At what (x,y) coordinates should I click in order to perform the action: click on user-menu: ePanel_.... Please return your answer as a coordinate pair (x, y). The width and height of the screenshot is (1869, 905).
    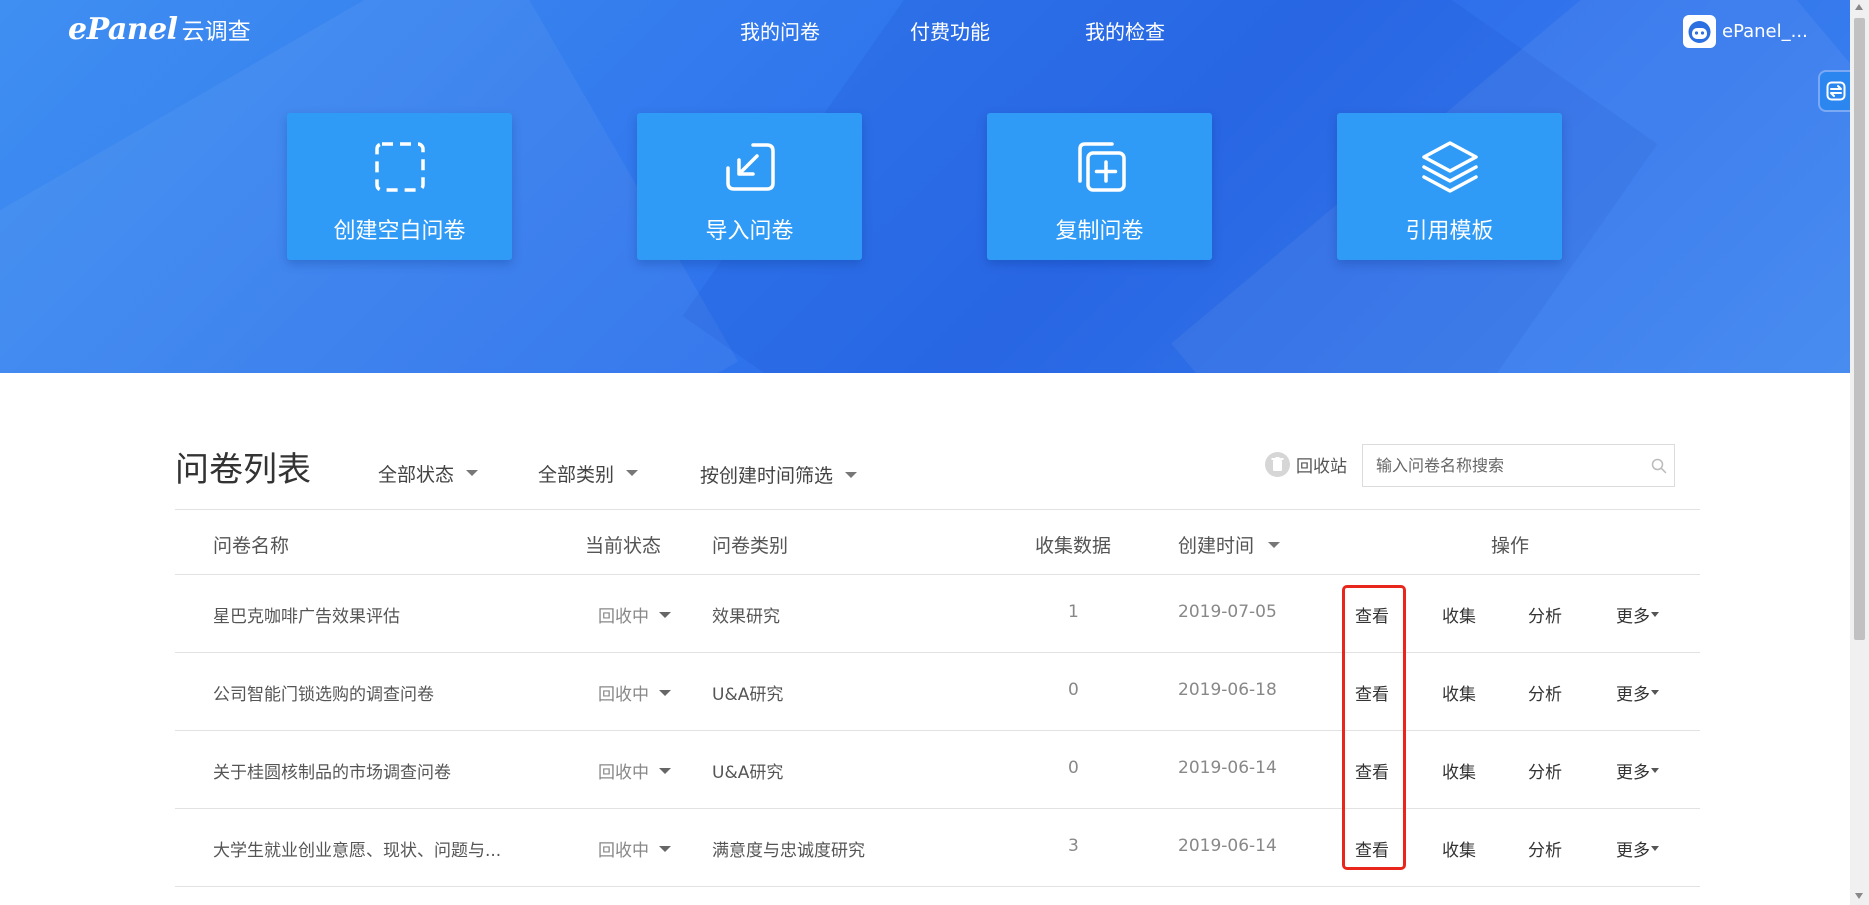
    Looking at the image, I should click on (1745, 31).